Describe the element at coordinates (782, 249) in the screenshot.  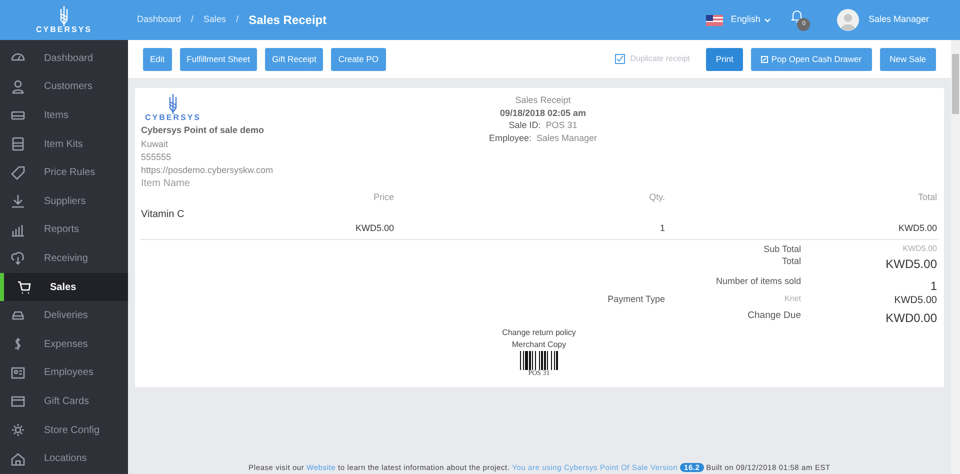
I see `summary-label: Sub Total` at that location.